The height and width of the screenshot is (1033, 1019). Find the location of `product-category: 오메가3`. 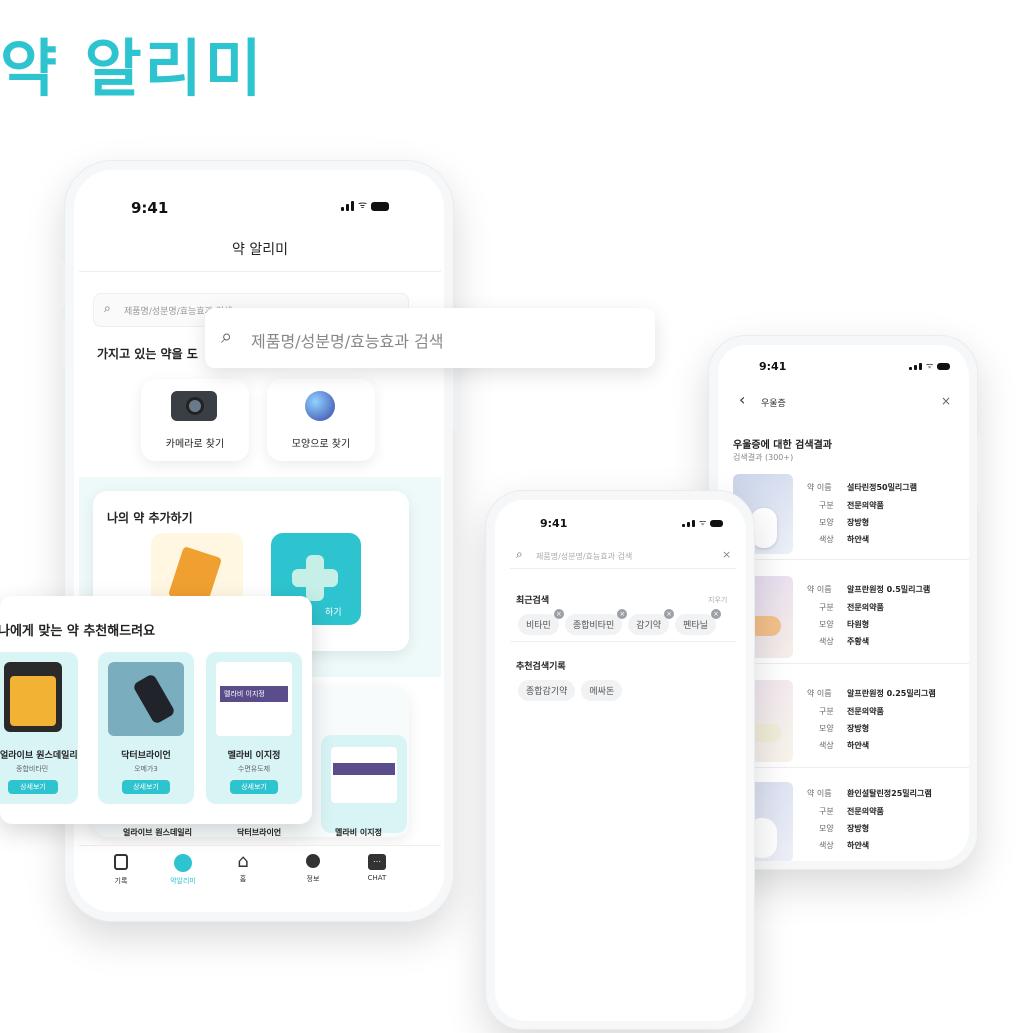

product-category: 오메가3 is located at coordinates (146, 769).